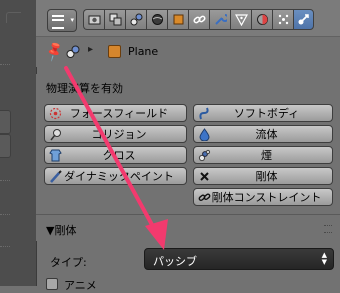 This screenshot has width=340, height=293. Describe the element at coordinates (204, 176) in the screenshot. I see `close-icon` at that location.